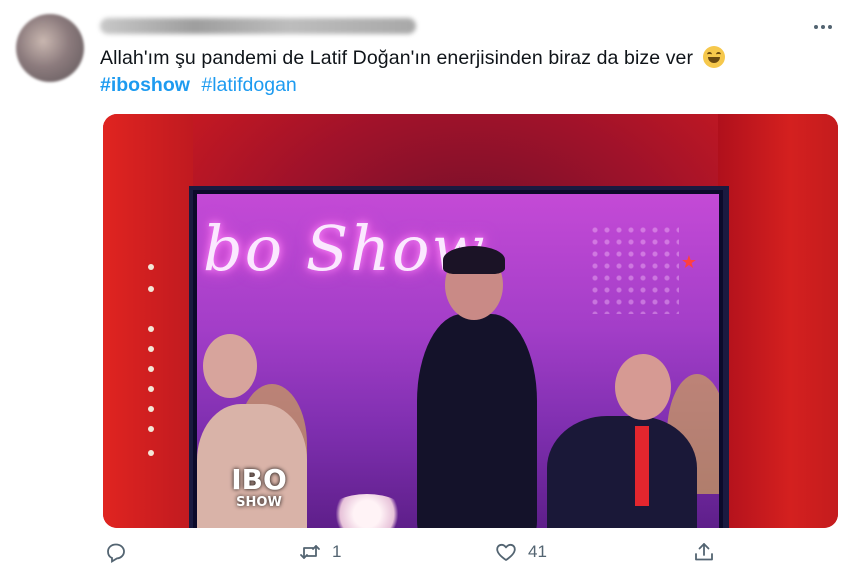 Image resolution: width=850 pixels, height=579 pixels. What do you see at coordinates (425, 558) in the screenshot?
I see `action-bar: 1 41` at bounding box center [425, 558].